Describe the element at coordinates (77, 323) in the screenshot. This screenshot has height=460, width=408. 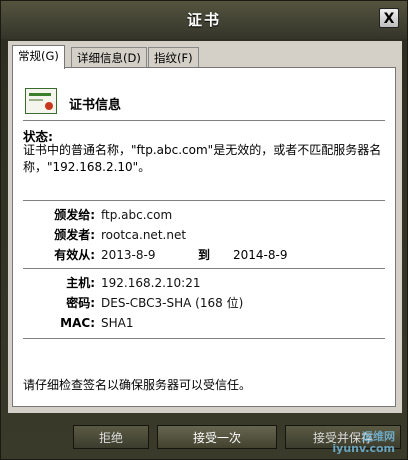
I see `mac-label: MAC:` at that location.